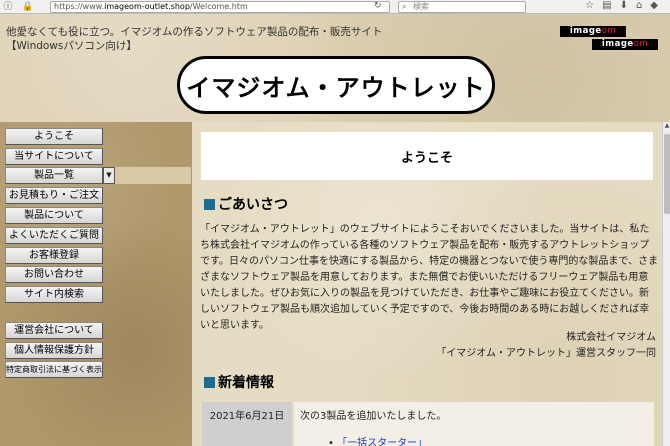  Describe the element at coordinates (54, 294) in the screenshot. I see `sidebar-item-site-search: サイト内検索` at that location.